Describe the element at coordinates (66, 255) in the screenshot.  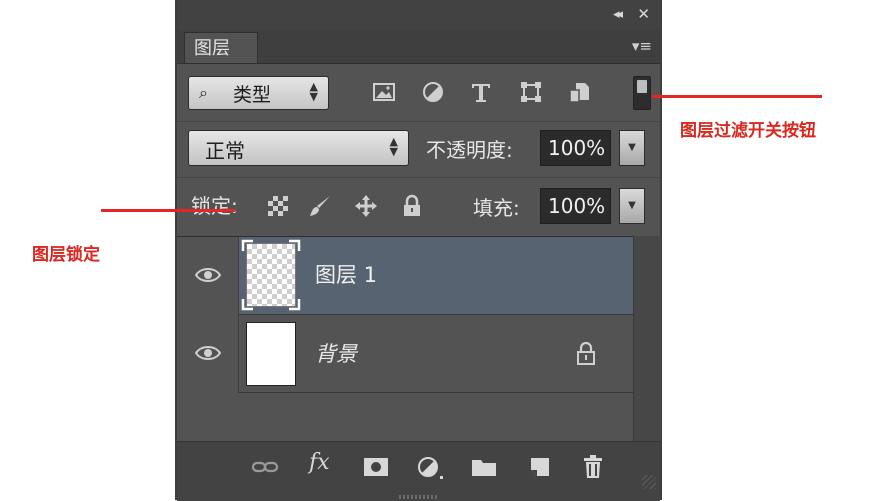
I see `layer-lock-annotation: 图层锁定` at that location.